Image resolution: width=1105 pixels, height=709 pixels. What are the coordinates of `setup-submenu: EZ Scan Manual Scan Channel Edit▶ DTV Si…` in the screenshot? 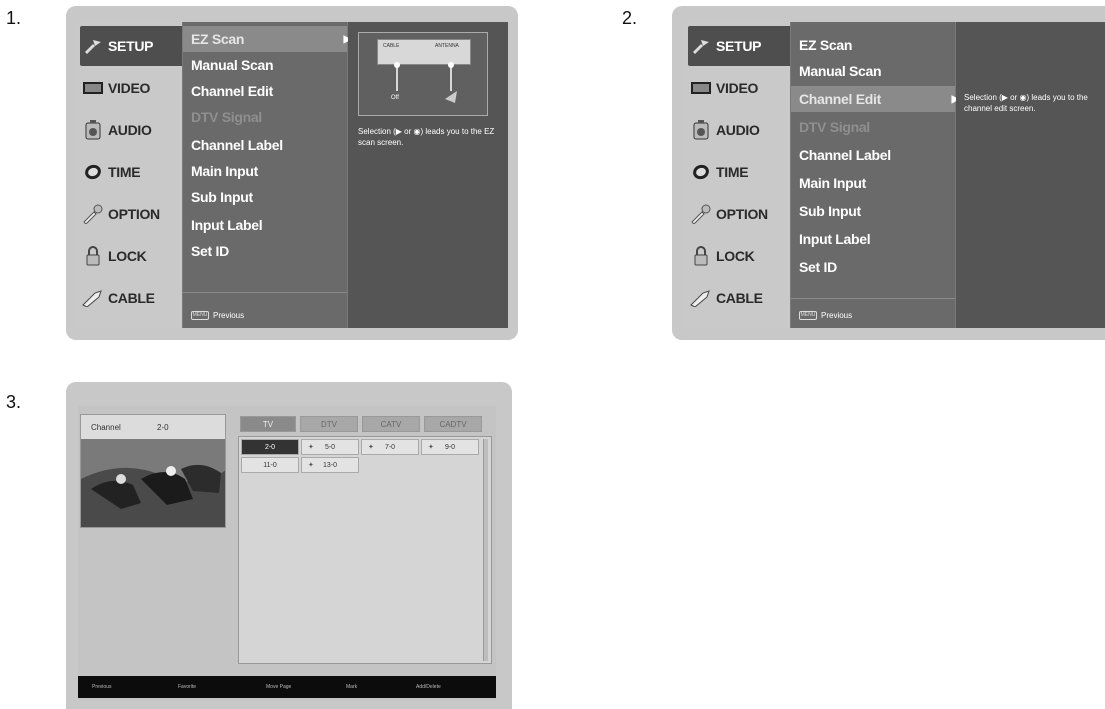 It's located at (874, 175).